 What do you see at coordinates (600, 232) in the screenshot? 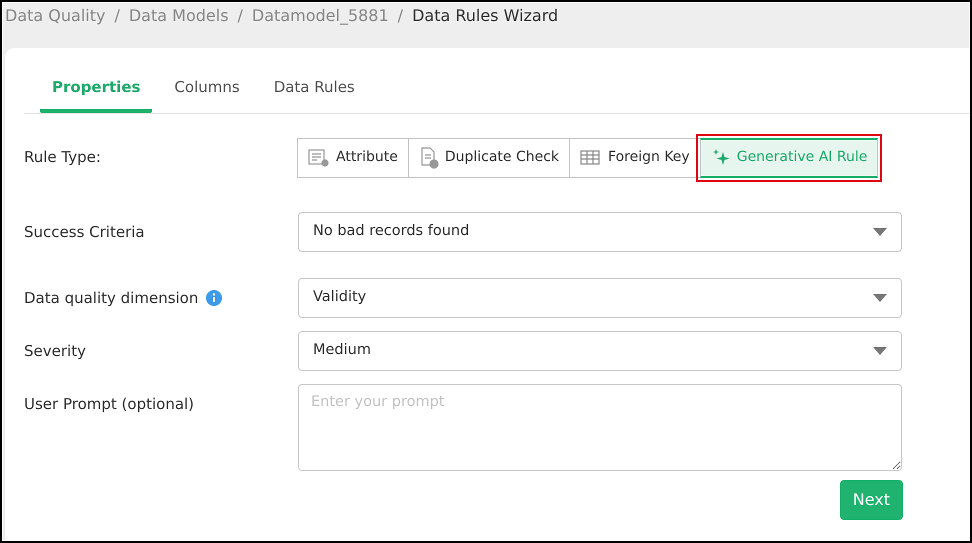
I see `dropdown-field: No bad records found` at bounding box center [600, 232].